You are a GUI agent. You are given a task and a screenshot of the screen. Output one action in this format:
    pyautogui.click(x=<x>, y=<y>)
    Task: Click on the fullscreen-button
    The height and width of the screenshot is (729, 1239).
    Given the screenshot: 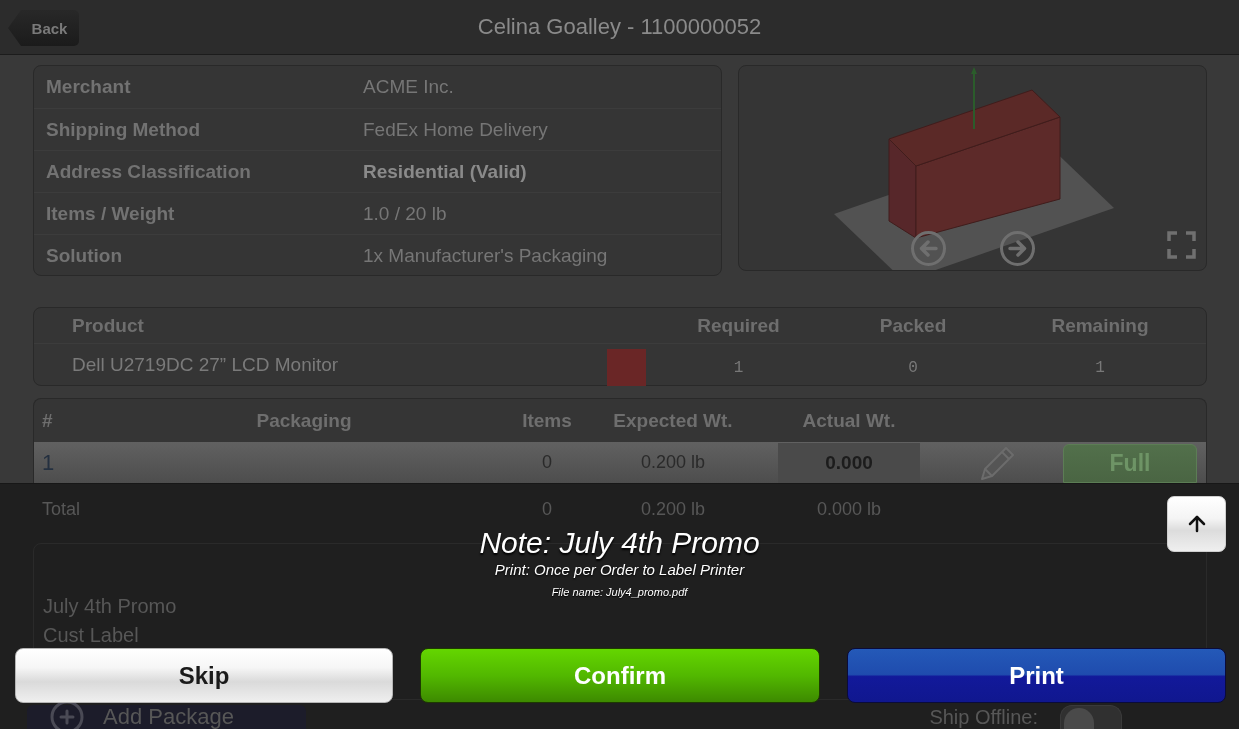 What is the action you would take?
    pyautogui.click(x=1181, y=245)
    